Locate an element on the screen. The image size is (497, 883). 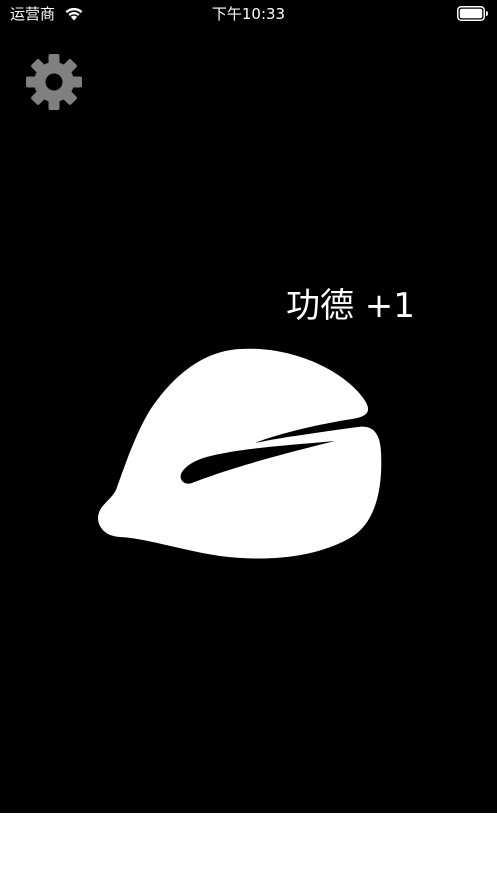
status-bar: 运营商 下午10:33 is located at coordinates (248, 14).